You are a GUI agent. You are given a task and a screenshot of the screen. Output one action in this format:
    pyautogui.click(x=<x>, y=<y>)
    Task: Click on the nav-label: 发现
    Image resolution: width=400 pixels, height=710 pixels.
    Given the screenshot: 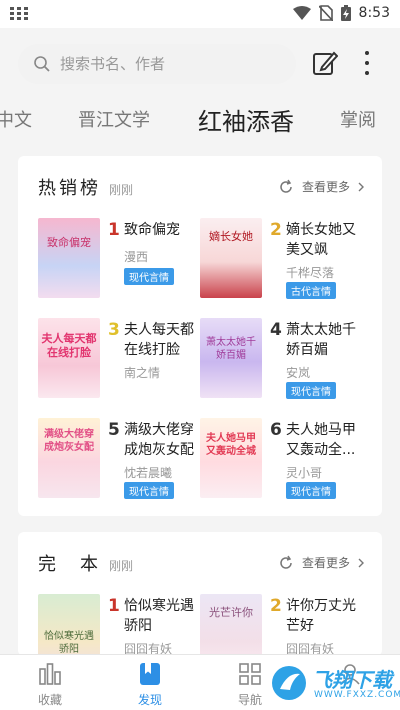 What is the action you would take?
    pyautogui.click(x=149, y=700)
    